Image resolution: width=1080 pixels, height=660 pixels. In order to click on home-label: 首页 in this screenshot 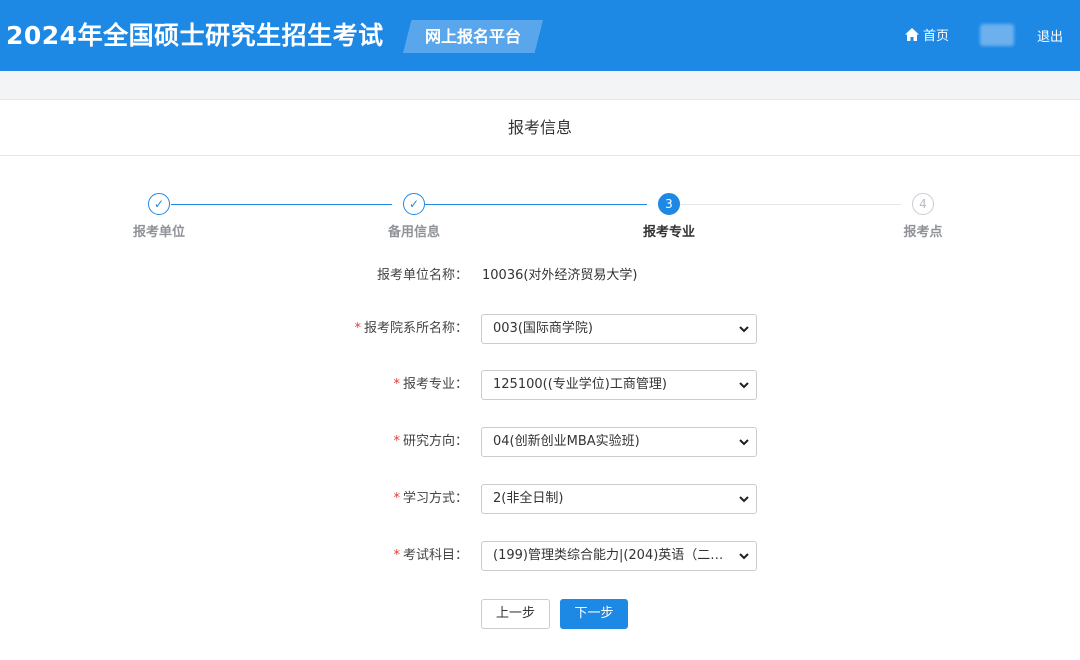, I will do `click(936, 36)`.